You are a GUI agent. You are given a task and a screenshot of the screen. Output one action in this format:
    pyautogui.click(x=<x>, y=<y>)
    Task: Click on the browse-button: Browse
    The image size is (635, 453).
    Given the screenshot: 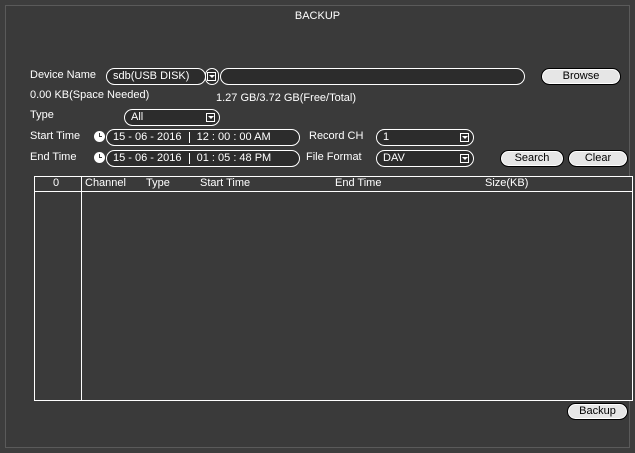 What is the action you would take?
    pyautogui.click(x=581, y=76)
    